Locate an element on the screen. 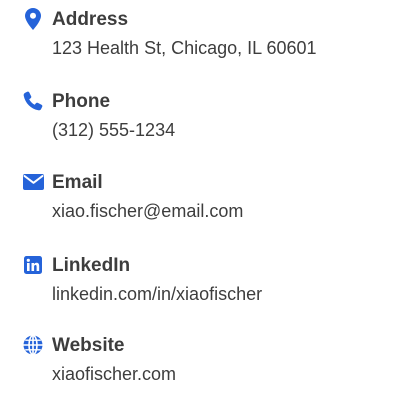 Image resolution: width=398 pixels, height=403 pixels. globe-icon is located at coordinates (33, 345).